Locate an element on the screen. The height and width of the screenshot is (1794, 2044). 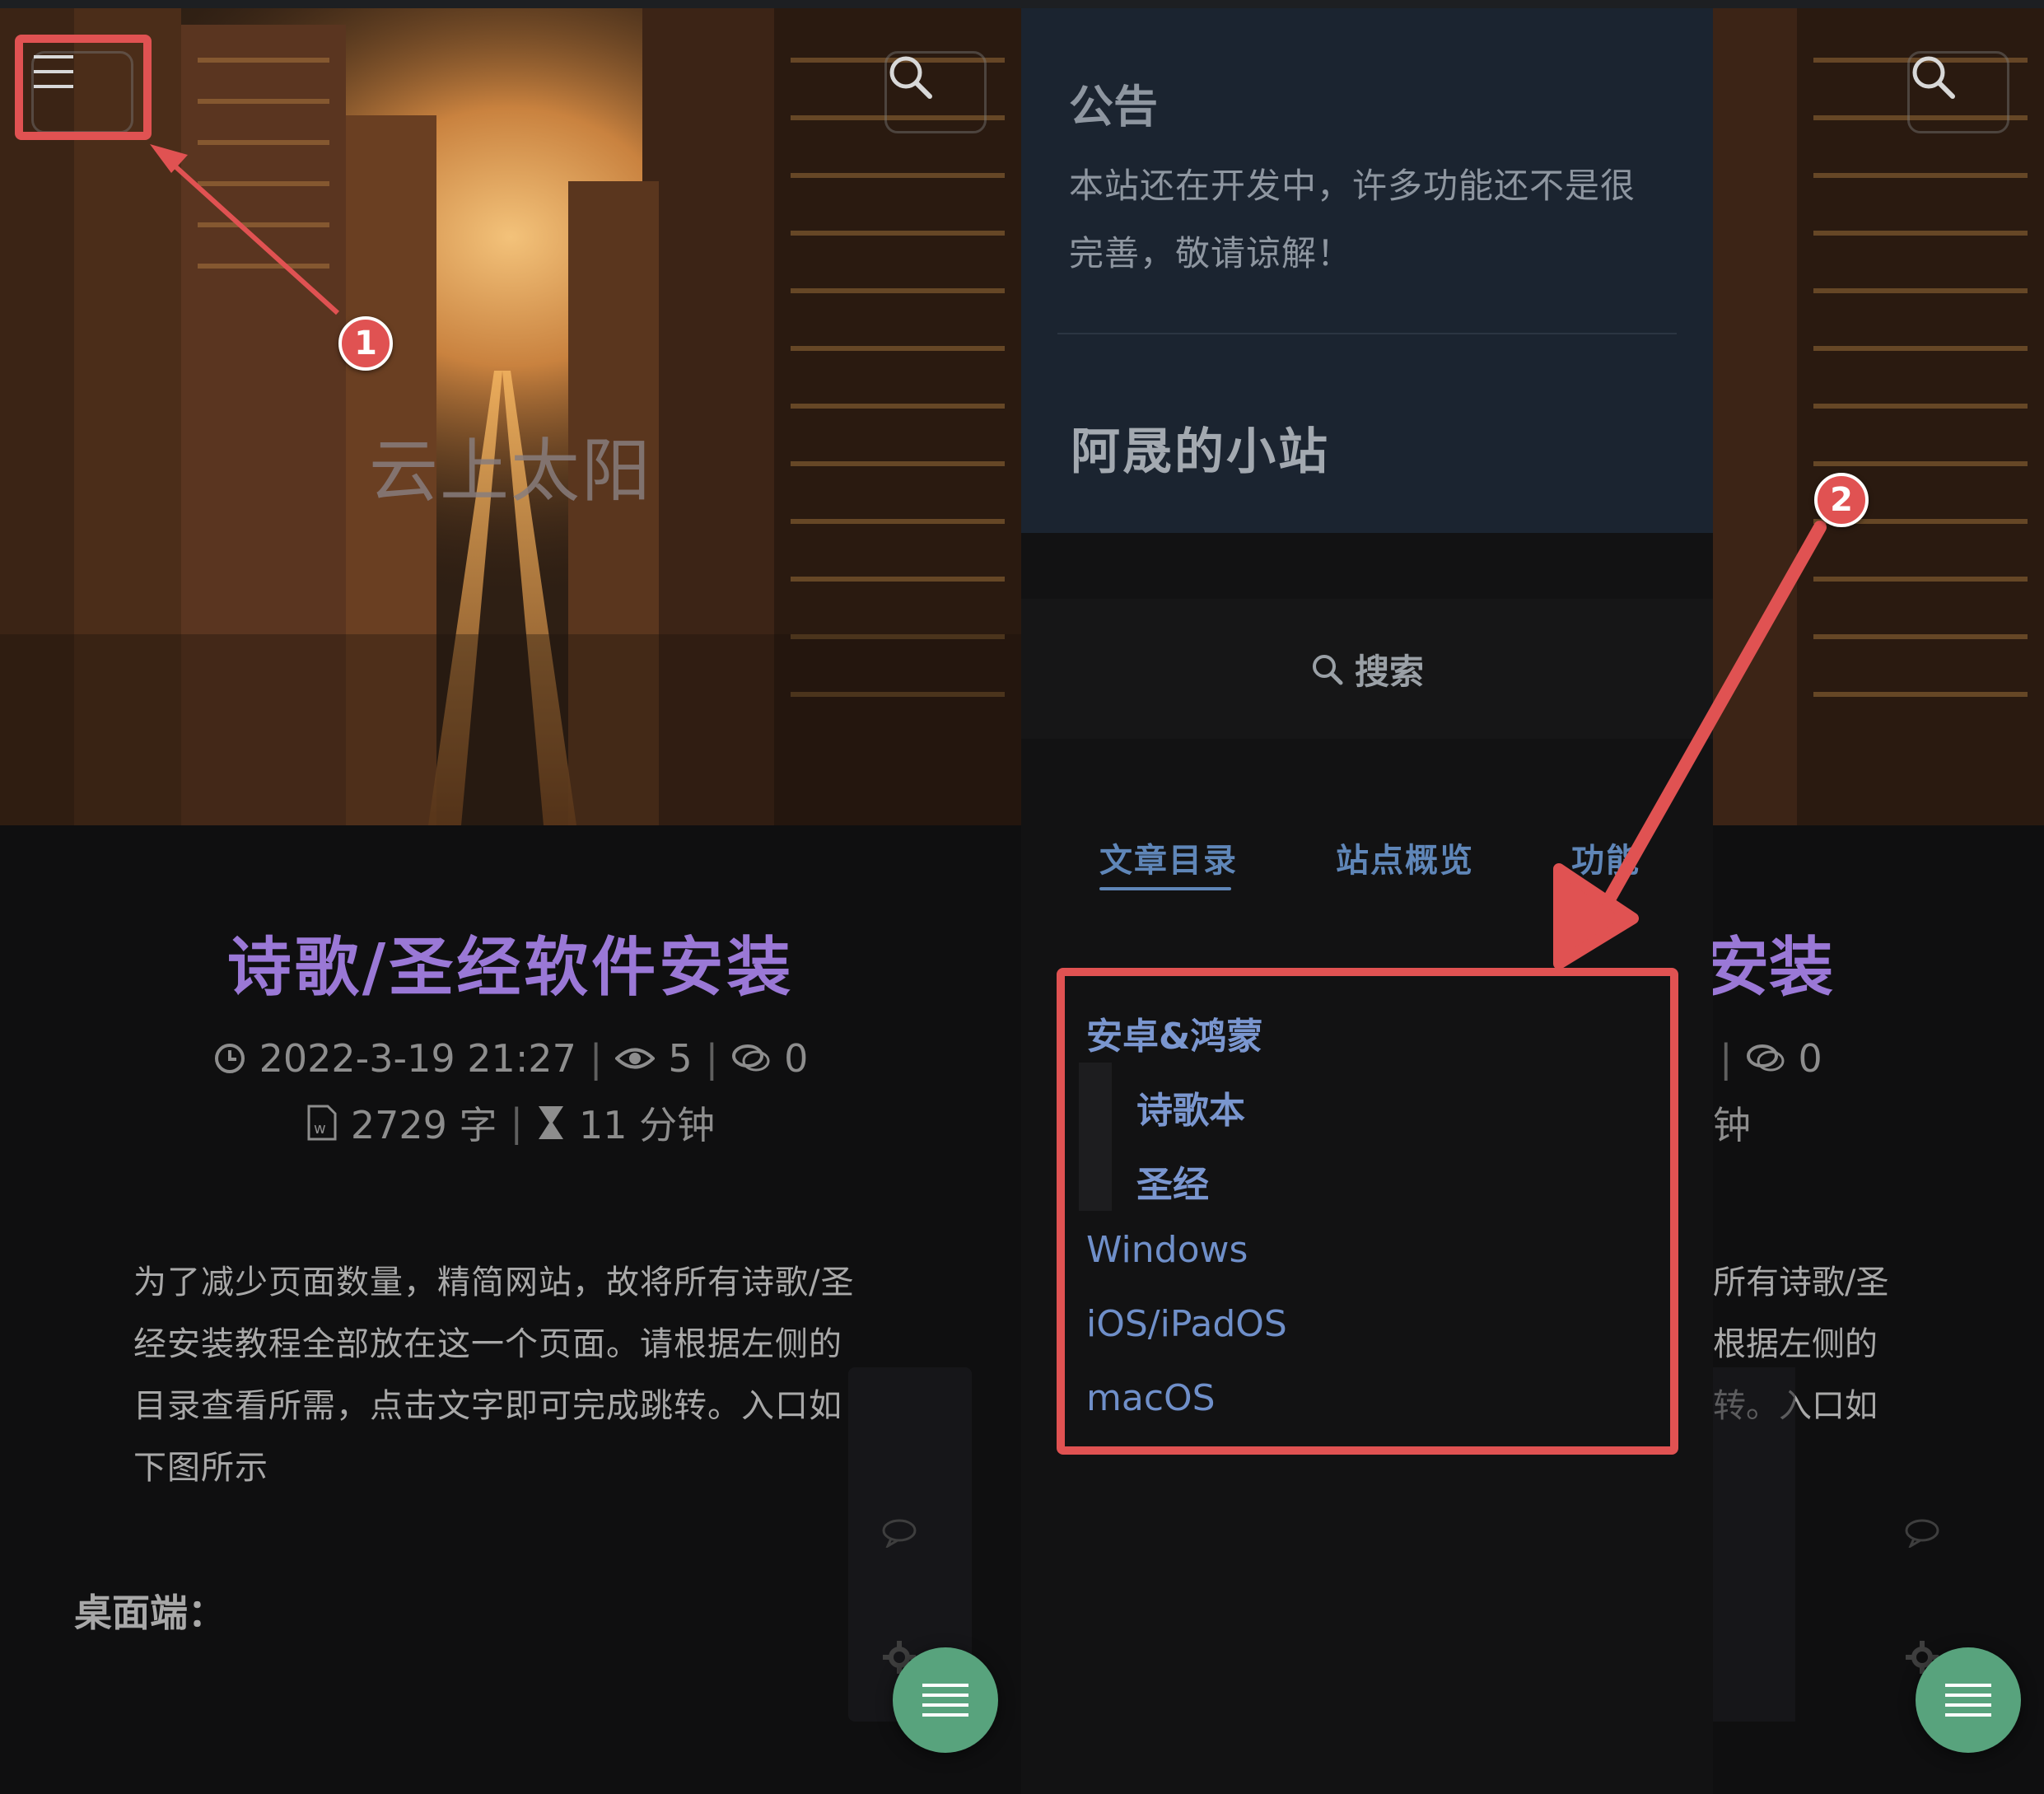
body-line: 下图所示 is located at coordinates (200, 1468).